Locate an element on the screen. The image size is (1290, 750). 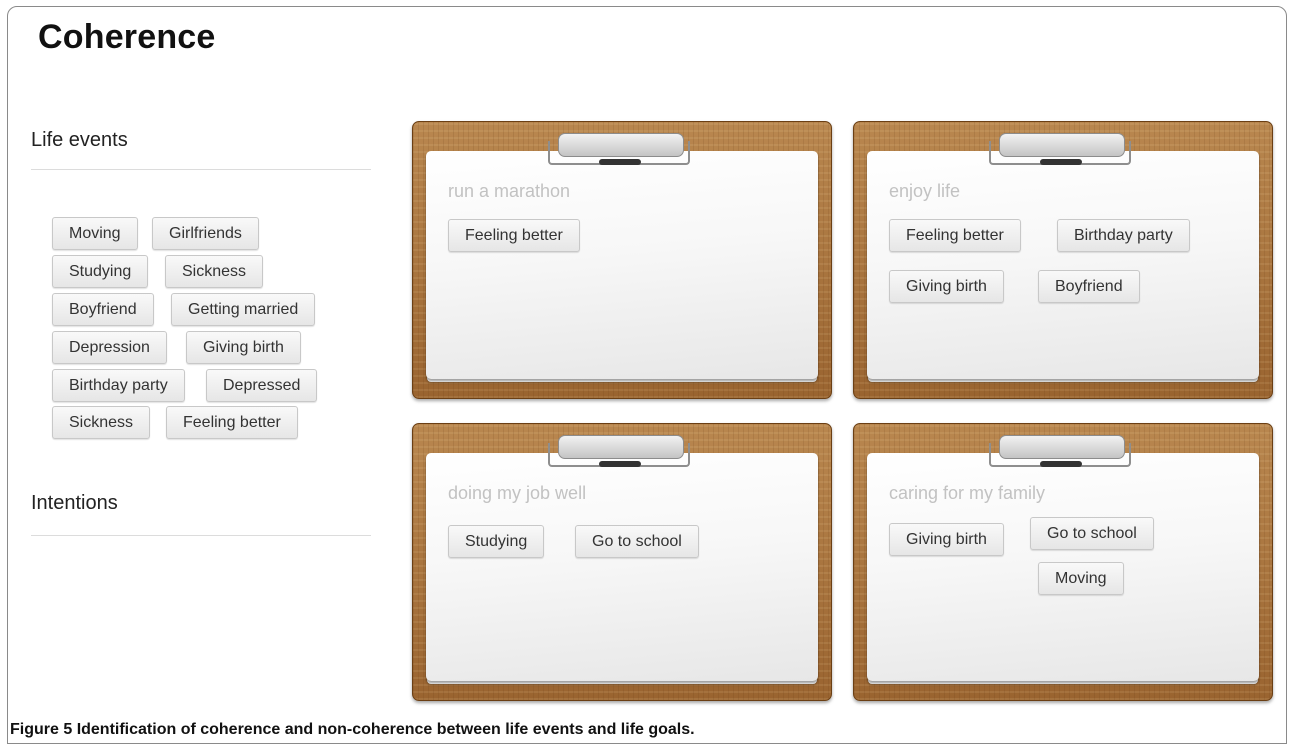
life-event-chip-boyfriend: Boyfriend is located at coordinates (103, 309).